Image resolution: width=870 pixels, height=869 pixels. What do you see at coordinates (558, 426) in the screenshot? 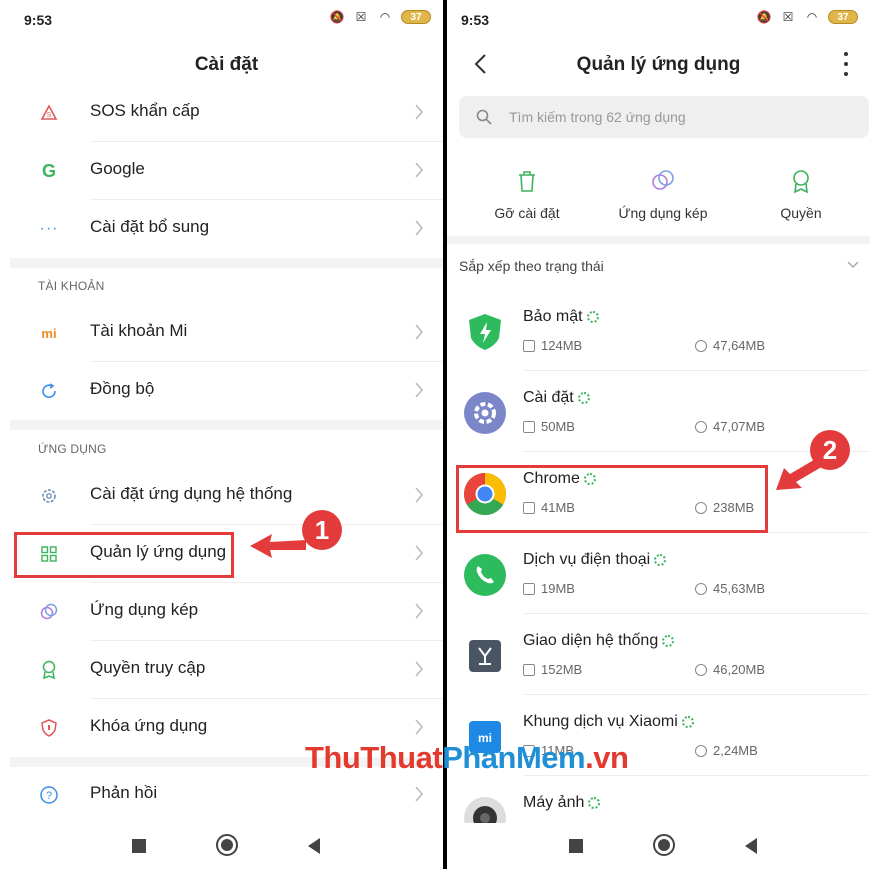
I see `memory-value: 50MB` at bounding box center [558, 426].